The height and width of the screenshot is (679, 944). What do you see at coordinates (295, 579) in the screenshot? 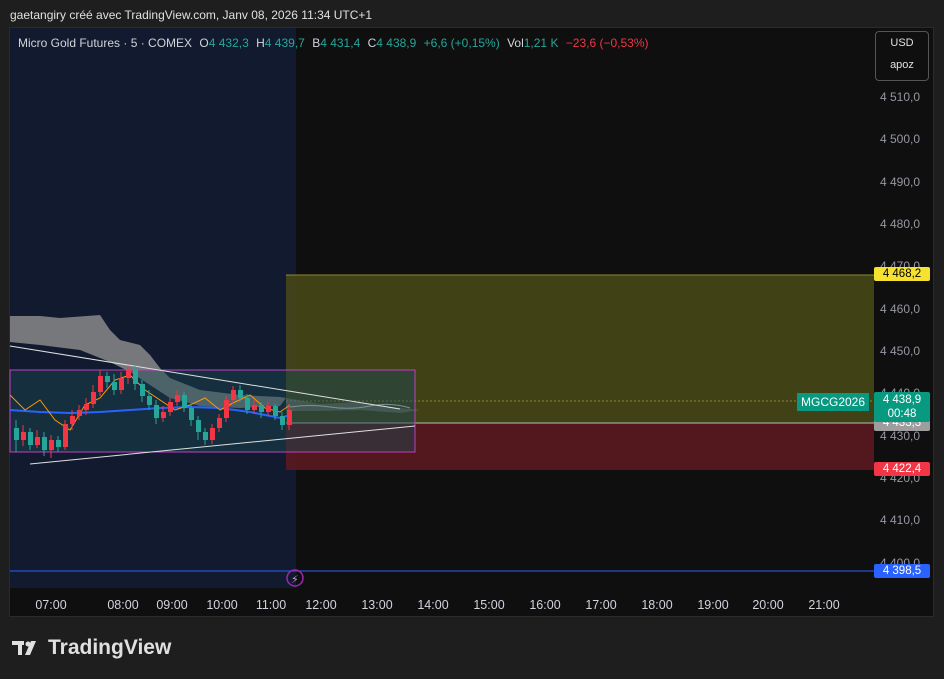
I see `lightning-icon: ⚡` at bounding box center [295, 579].